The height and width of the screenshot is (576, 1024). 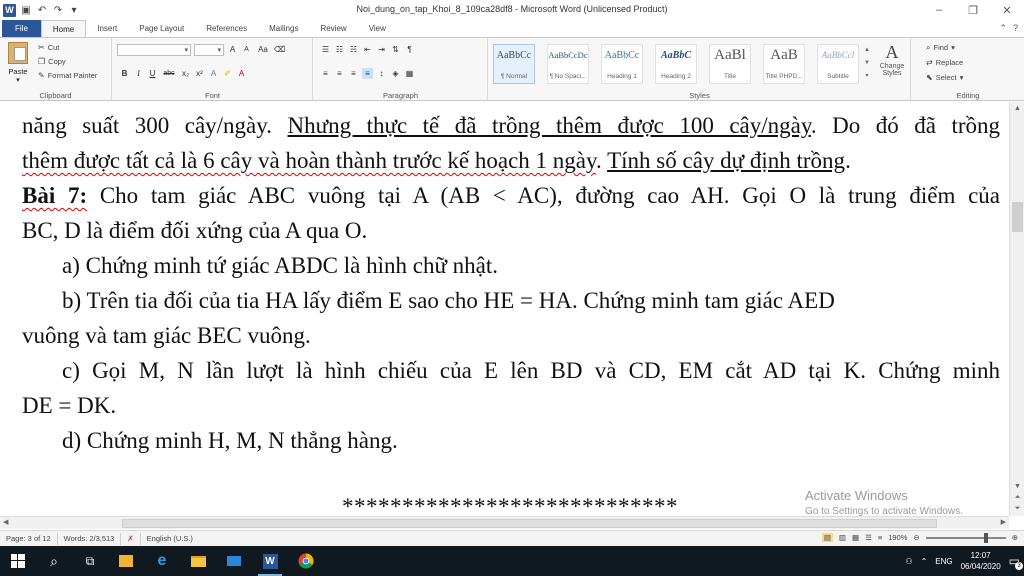 I want to click on style-sample: AaBbCcDc, so click(x=568, y=55).